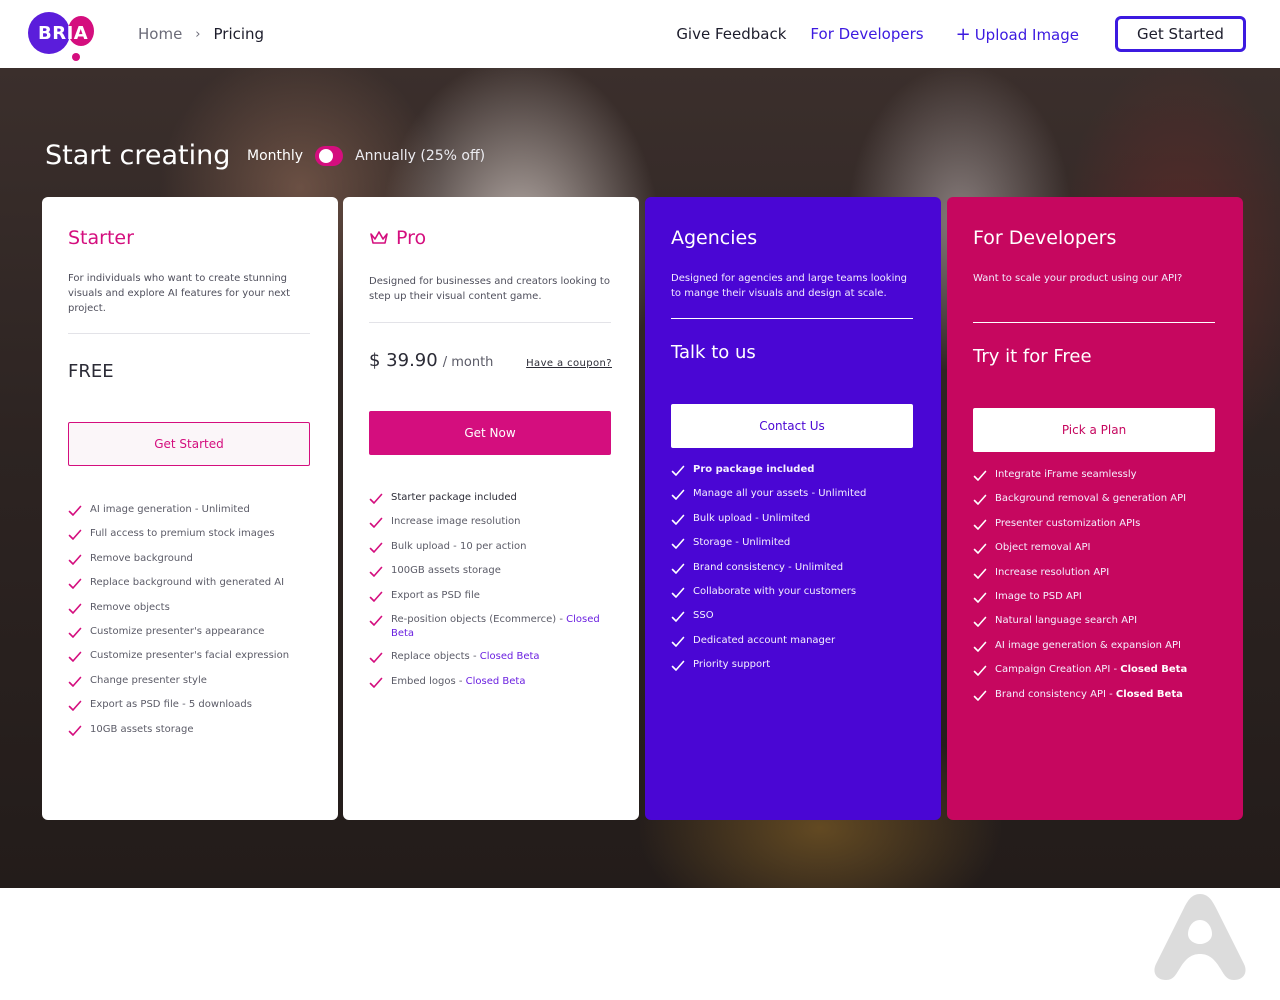 The width and height of the screenshot is (1280, 1000). I want to click on feature-text: Background removal & generation API, so click(1090, 499).